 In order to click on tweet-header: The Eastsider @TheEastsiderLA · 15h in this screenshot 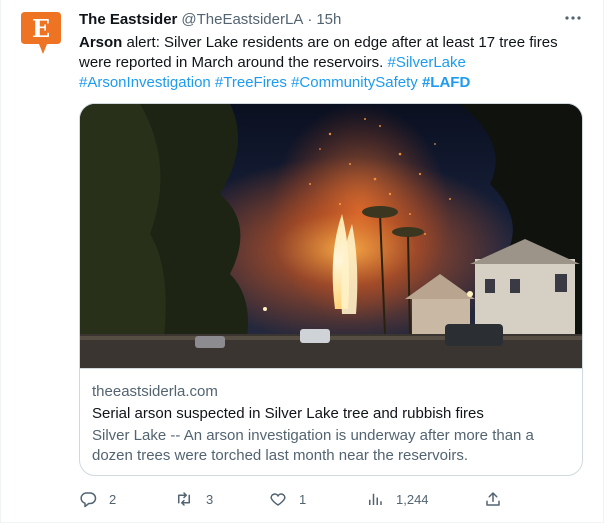, I will do `click(210, 19)`.